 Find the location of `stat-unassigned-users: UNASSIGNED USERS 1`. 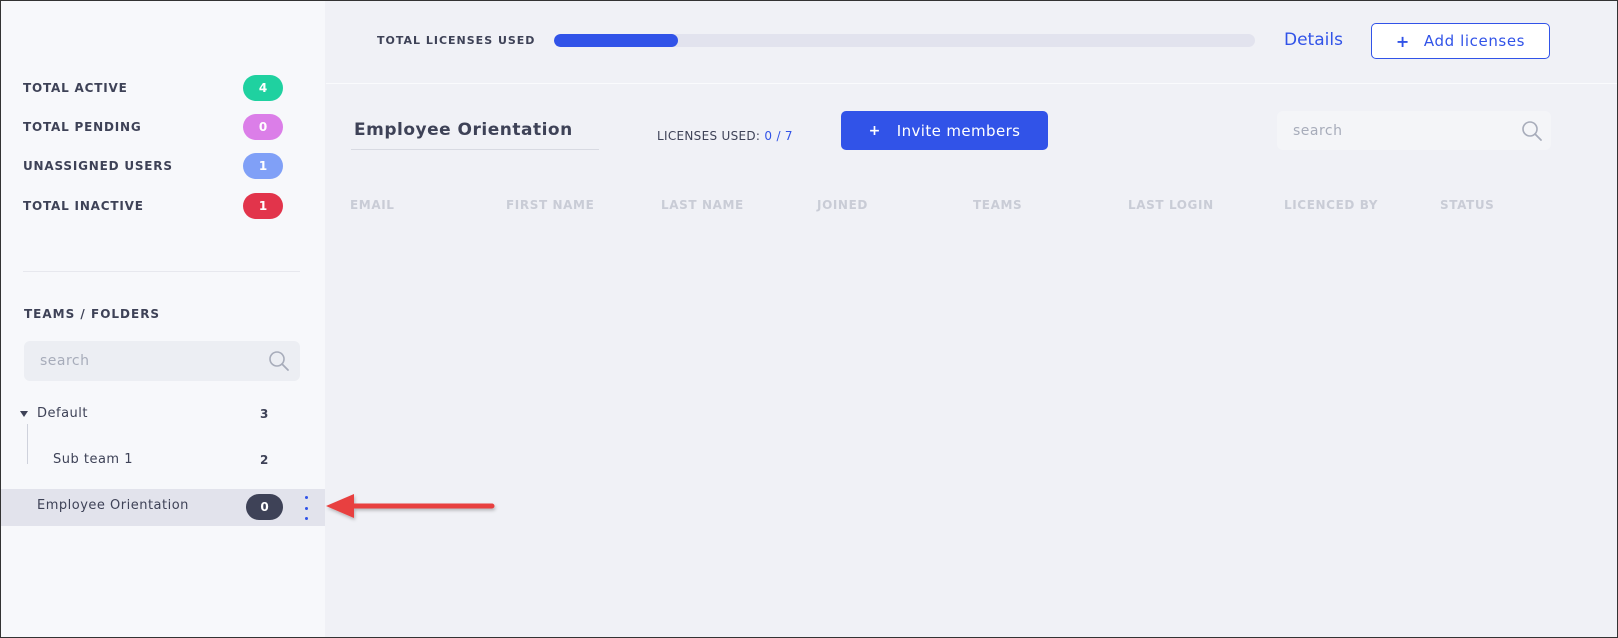

stat-unassigned-users: UNASSIGNED USERS 1 is located at coordinates (153, 166).